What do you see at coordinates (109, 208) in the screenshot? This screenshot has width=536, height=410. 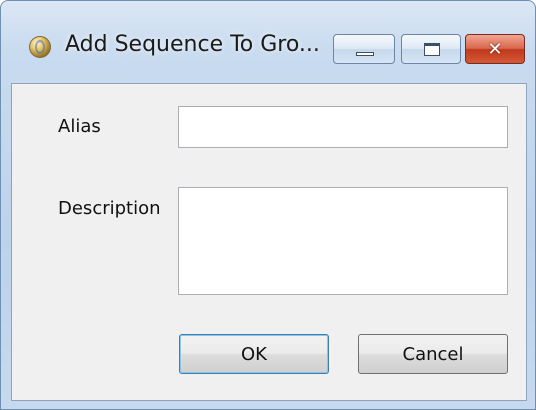 I see `description-label: Description` at bounding box center [109, 208].